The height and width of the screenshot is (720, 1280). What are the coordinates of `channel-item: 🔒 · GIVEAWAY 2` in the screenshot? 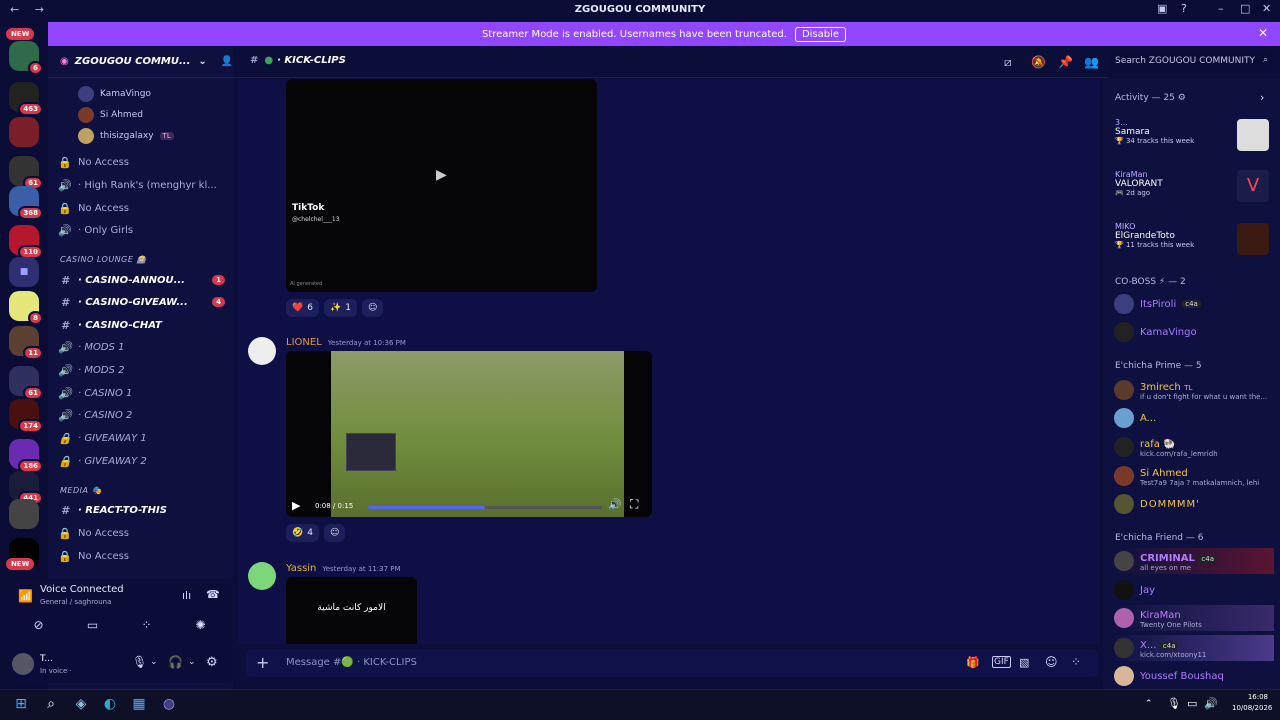 It's located at (145, 461).